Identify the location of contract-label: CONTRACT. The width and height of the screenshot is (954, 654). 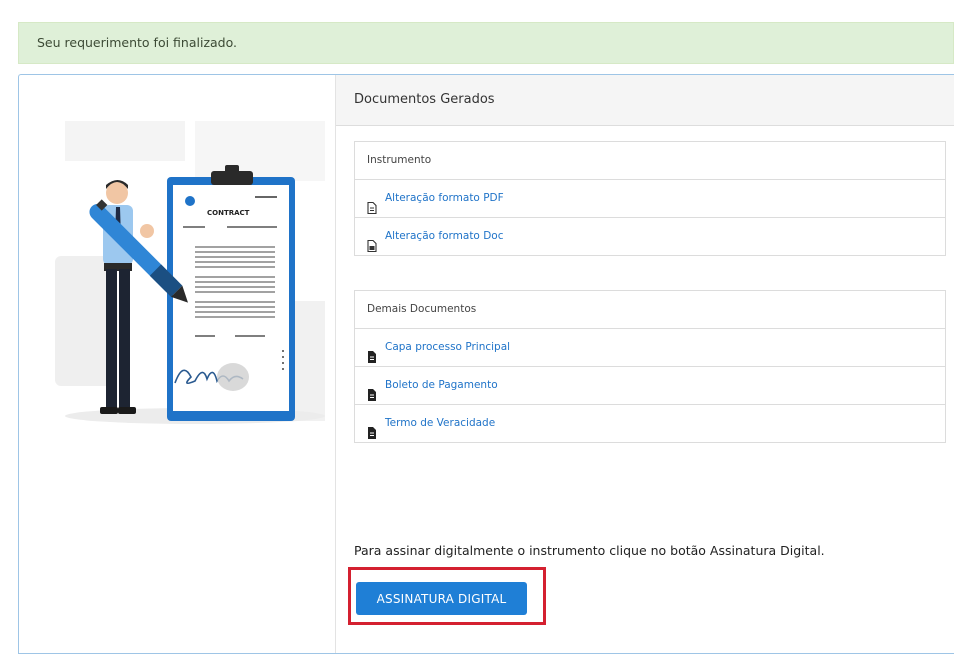
(228, 213).